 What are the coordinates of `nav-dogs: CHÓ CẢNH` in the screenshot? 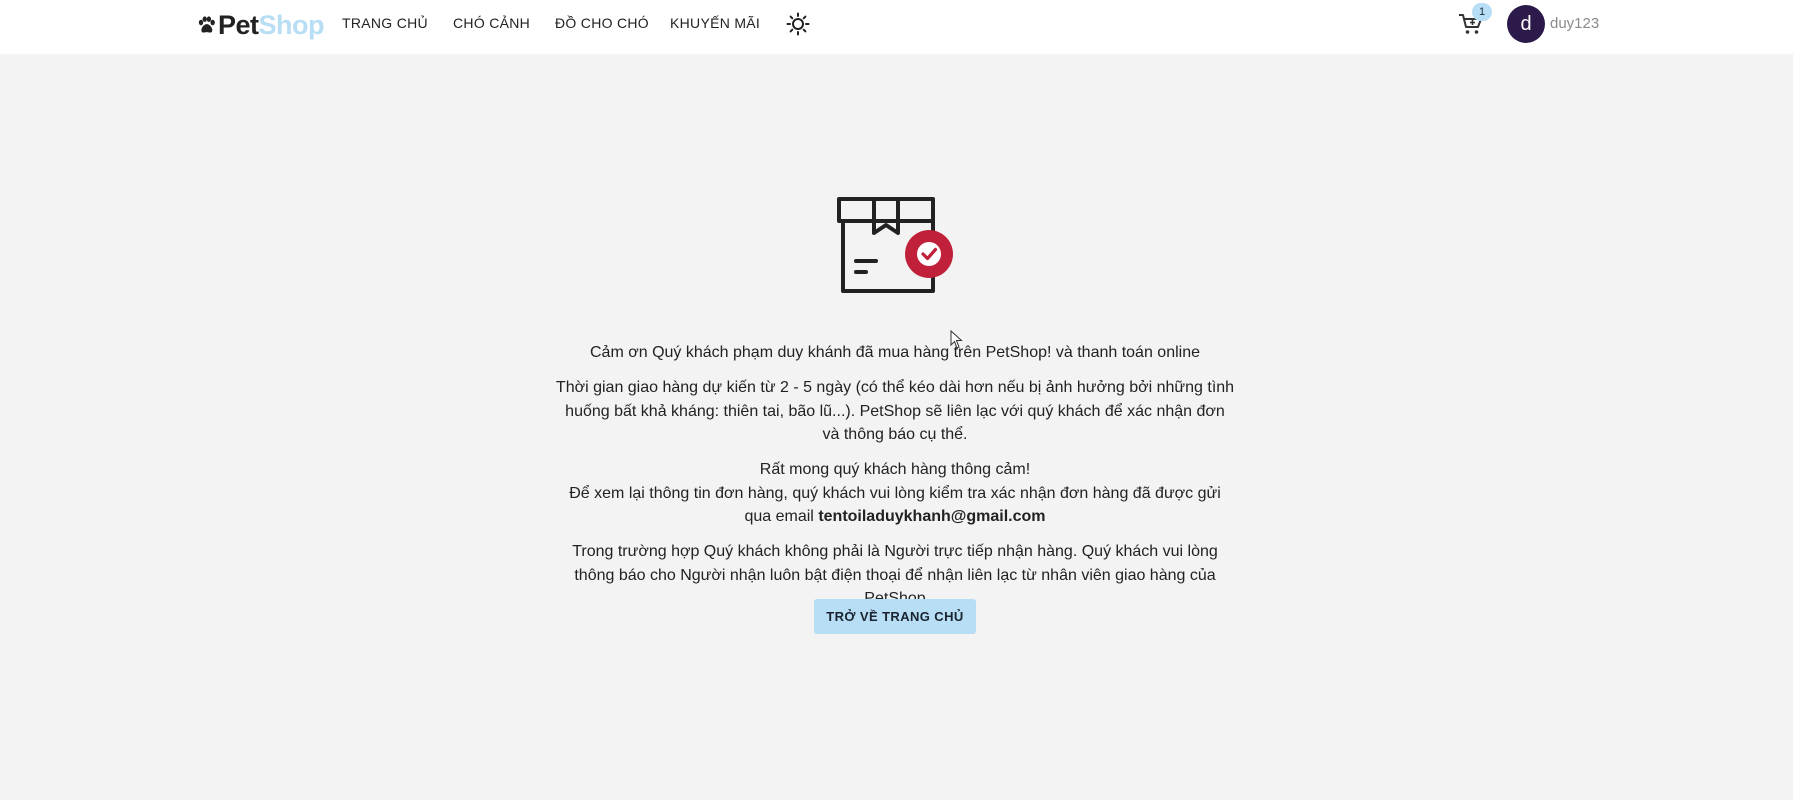 It's located at (491, 23).